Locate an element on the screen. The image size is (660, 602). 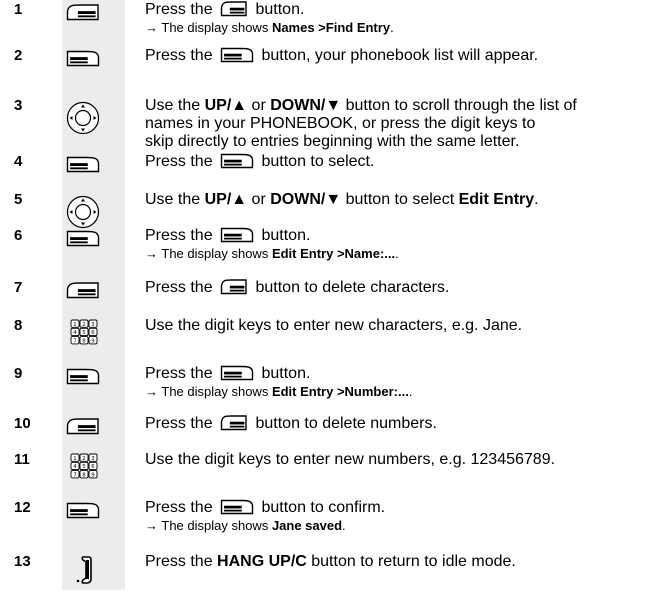
step-number: 4 is located at coordinates (18, 161).